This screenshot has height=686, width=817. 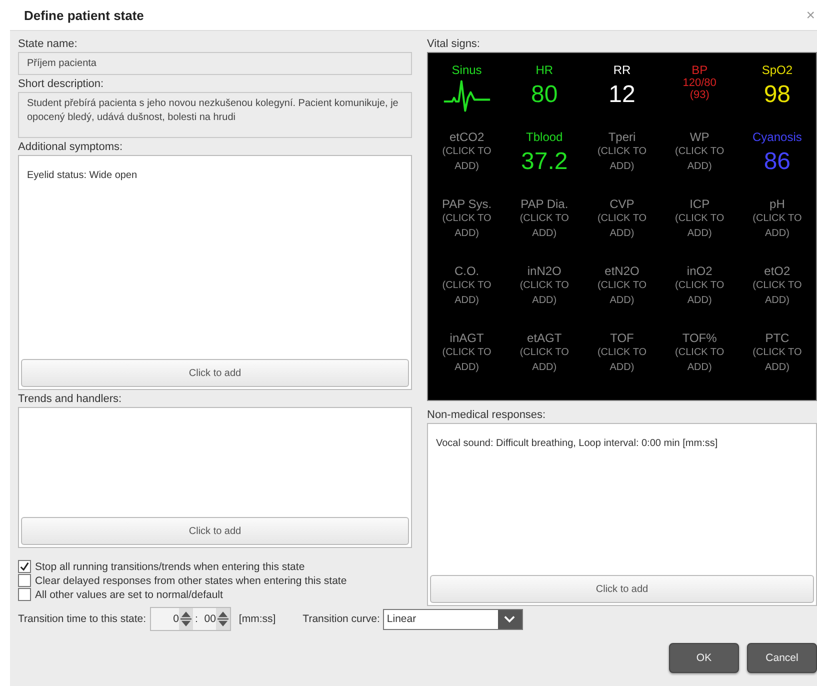 I want to click on time-spinner: 0 : 00, so click(x=190, y=619).